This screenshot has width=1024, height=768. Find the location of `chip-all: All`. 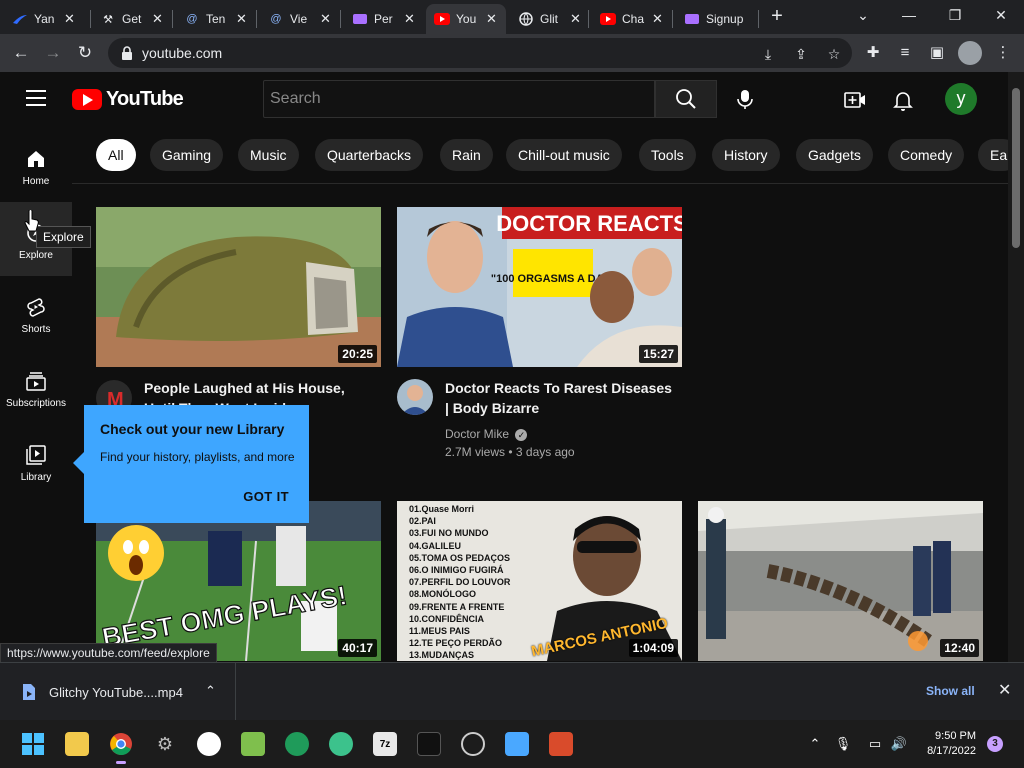

chip-all: All is located at coordinates (116, 155).